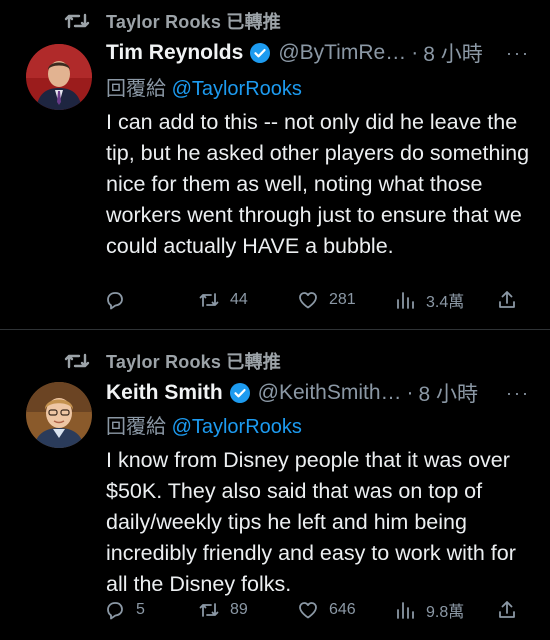  Describe the element at coordinates (326, 610) in the screenshot. I see `like-button: 646` at that location.